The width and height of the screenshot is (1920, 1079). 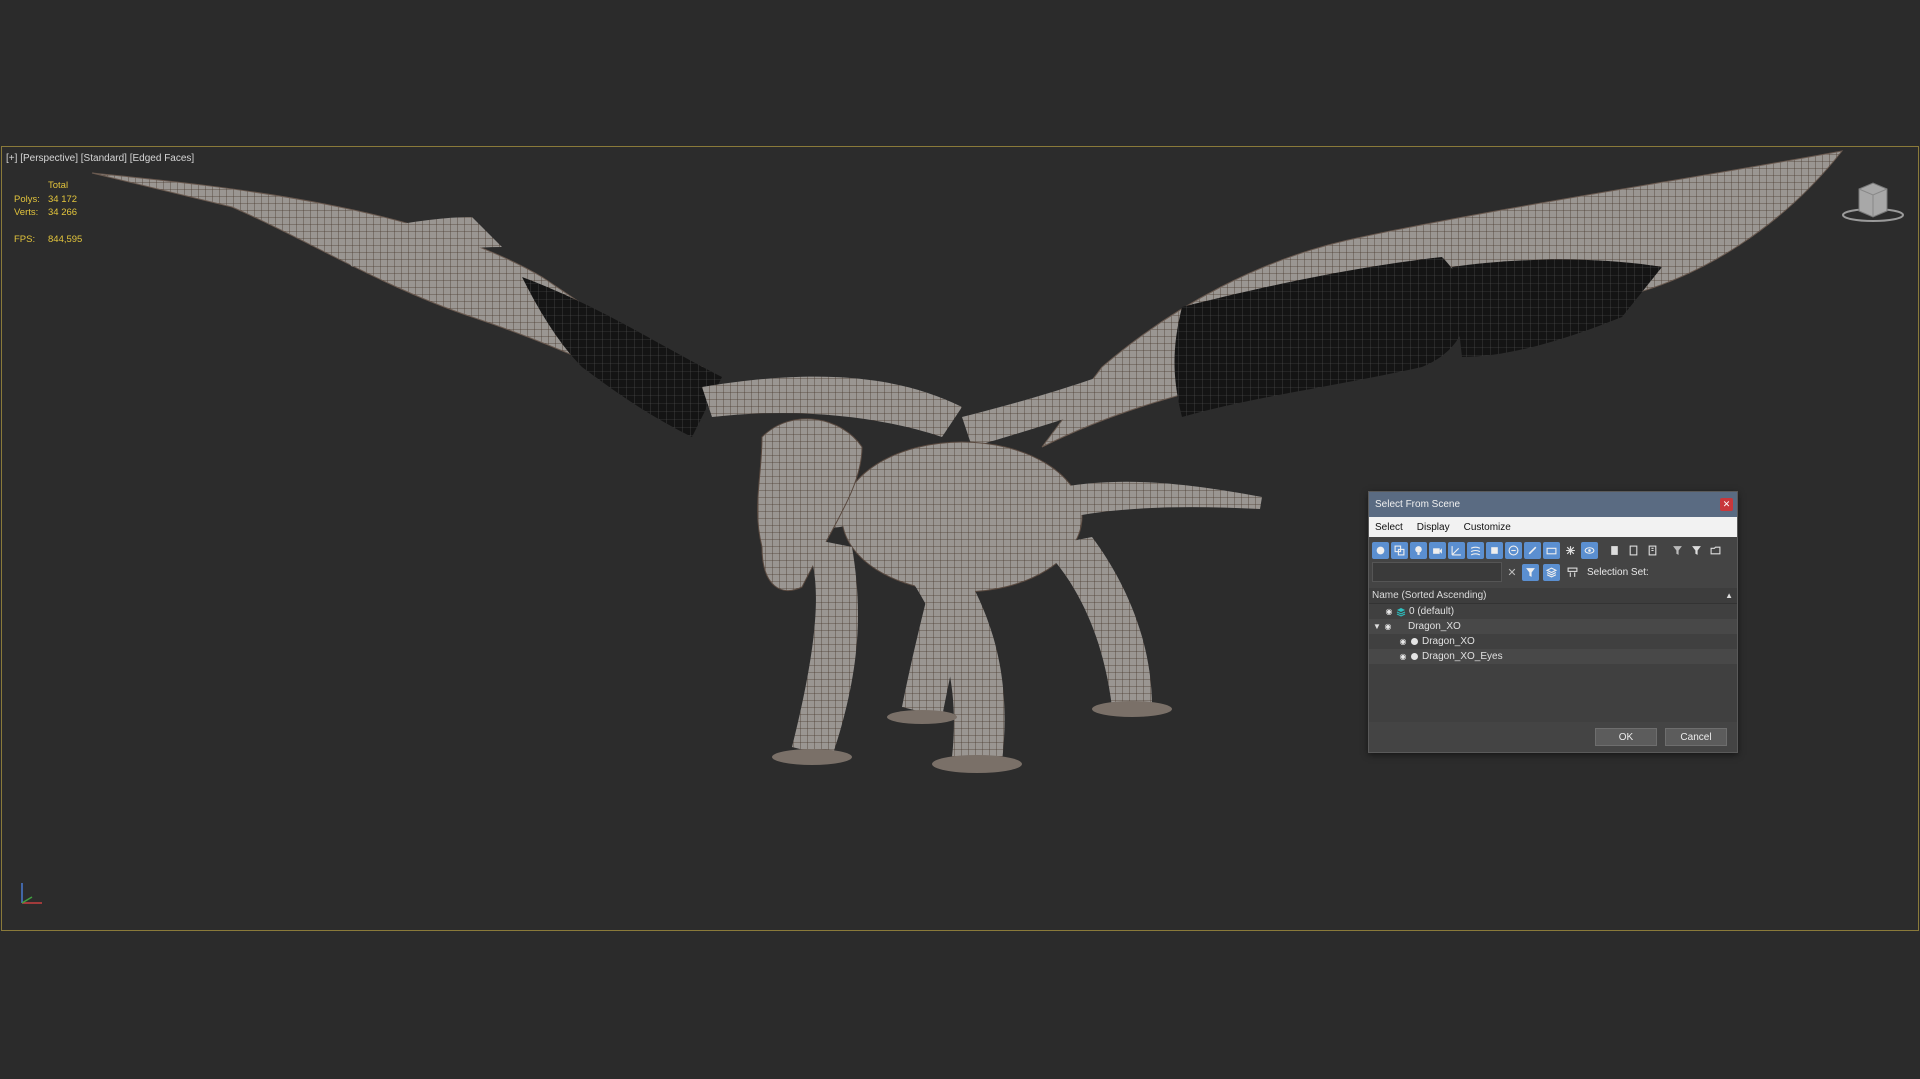 I want to click on tree-row-object-dragon: ◉ Dragon_XO, so click(x=1553, y=641).